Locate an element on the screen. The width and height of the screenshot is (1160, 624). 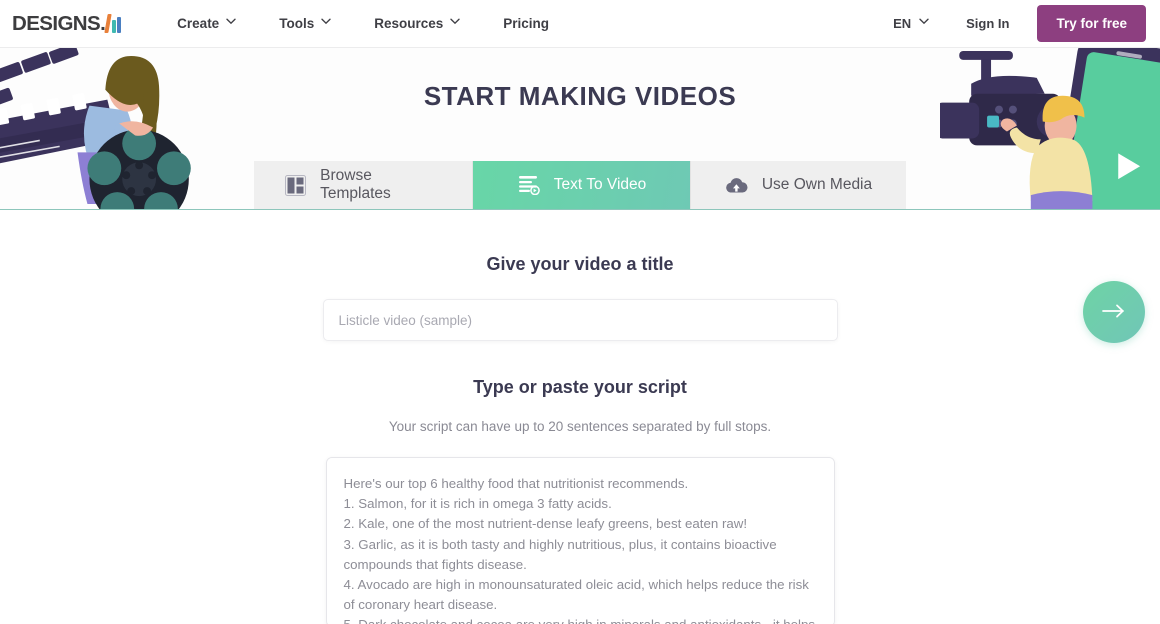
nav-item-pricing: Pricing is located at coordinates (526, 23).